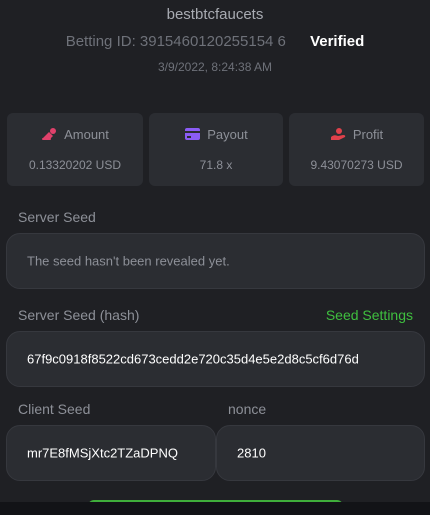 This screenshot has height=515, width=430. I want to click on payout-header: Payout, so click(216, 134).